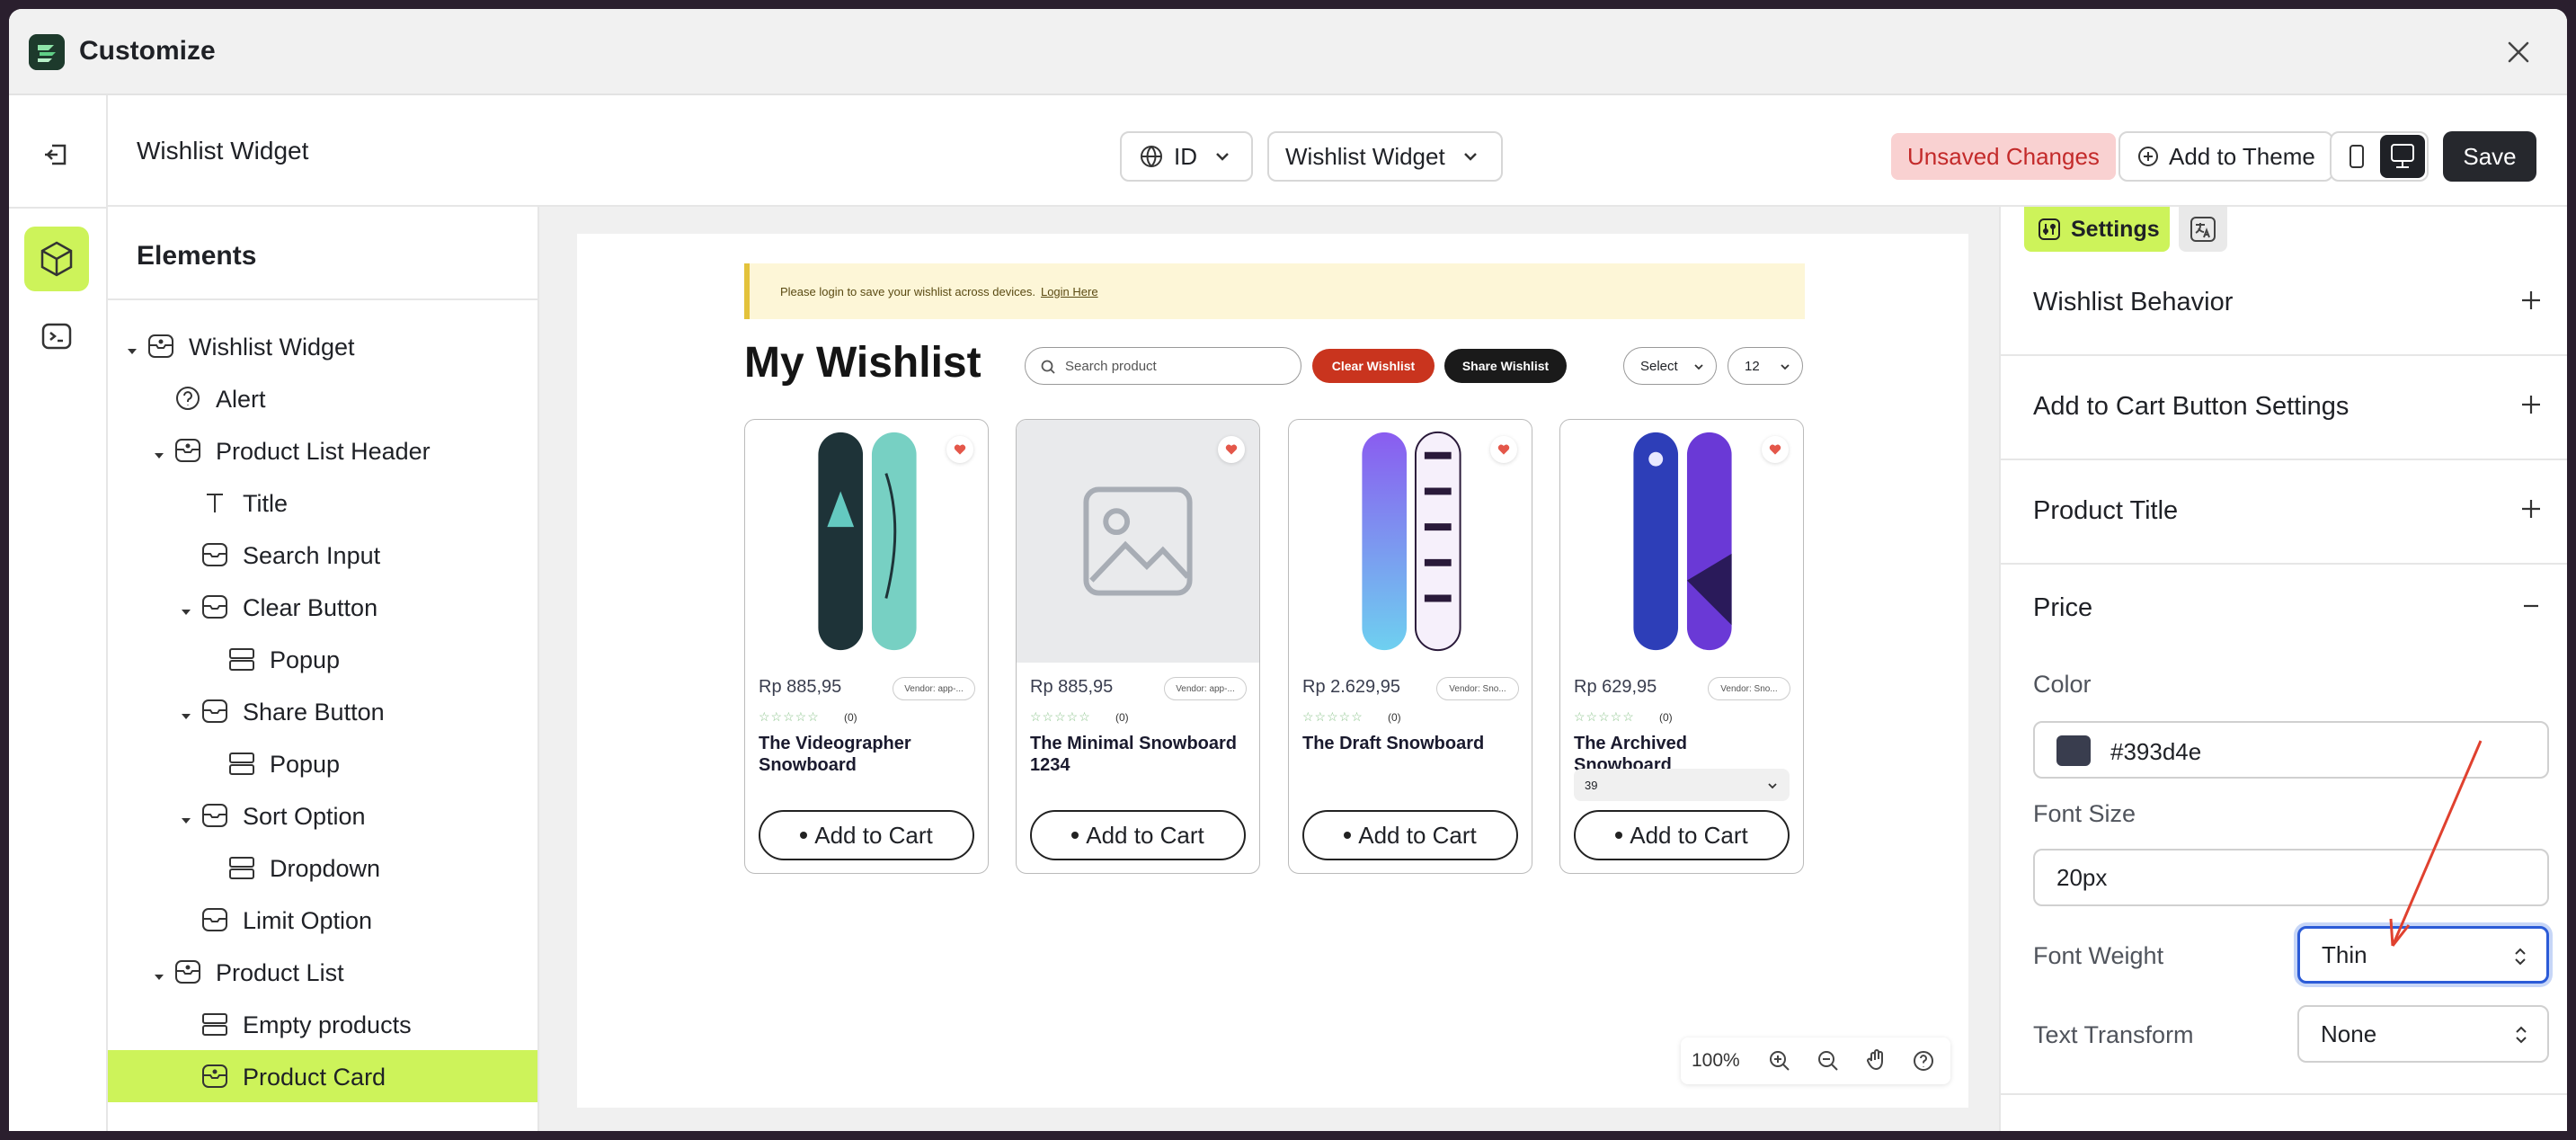 Image resolution: width=2576 pixels, height=1140 pixels. What do you see at coordinates (322, 868) in the screenshot?
I see `tree-item: Dropdown` at bounding box center [322, 868].